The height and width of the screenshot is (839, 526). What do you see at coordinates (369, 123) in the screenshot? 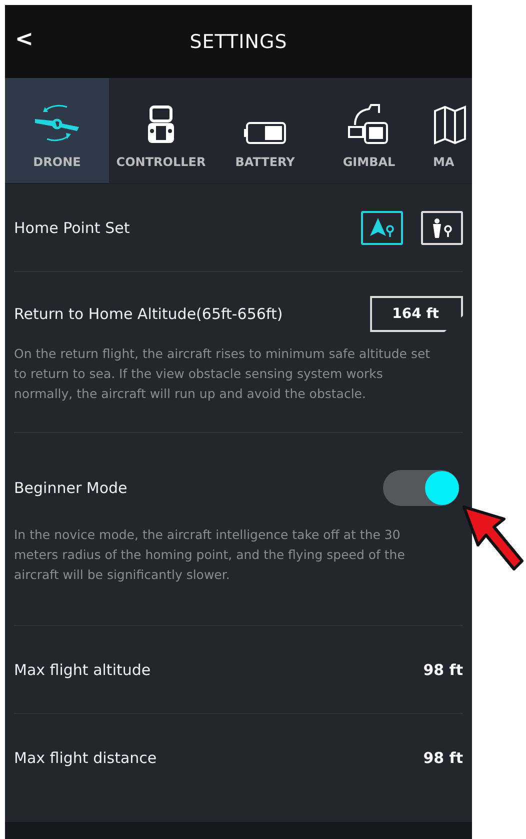
I see `camera-gimbal-icon` at bounding box center [369, 123].